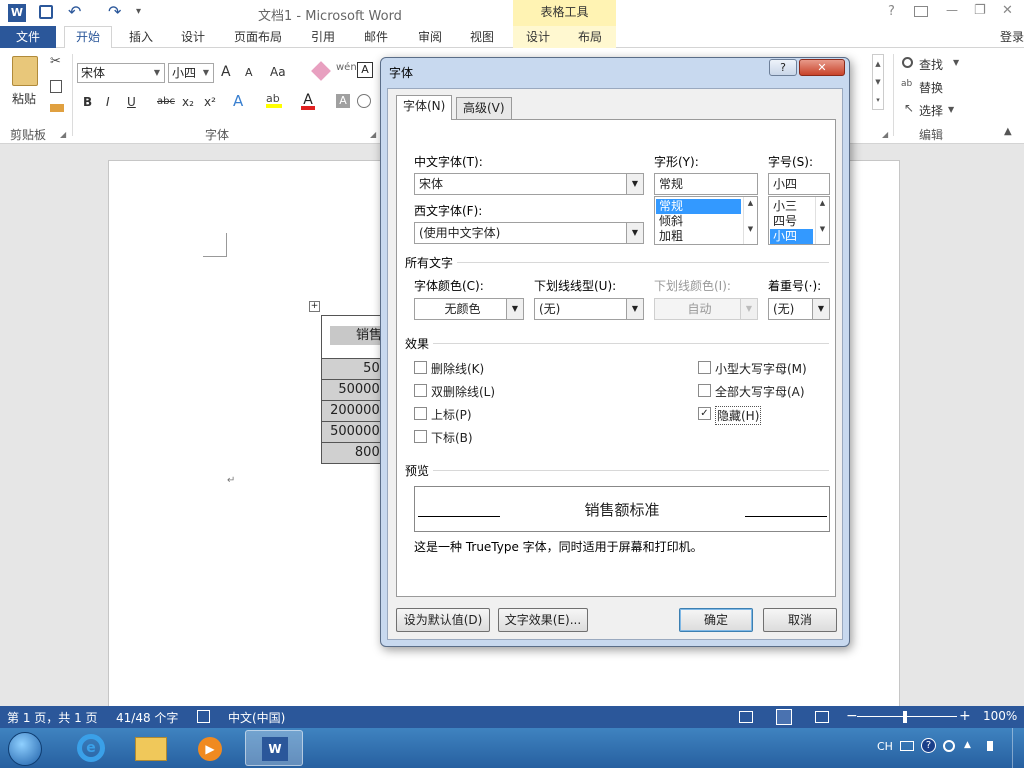 Image resolution: width=1024 pixels, height=768 pixels. I want to click on list-item: 加粗, so click(698, 236).